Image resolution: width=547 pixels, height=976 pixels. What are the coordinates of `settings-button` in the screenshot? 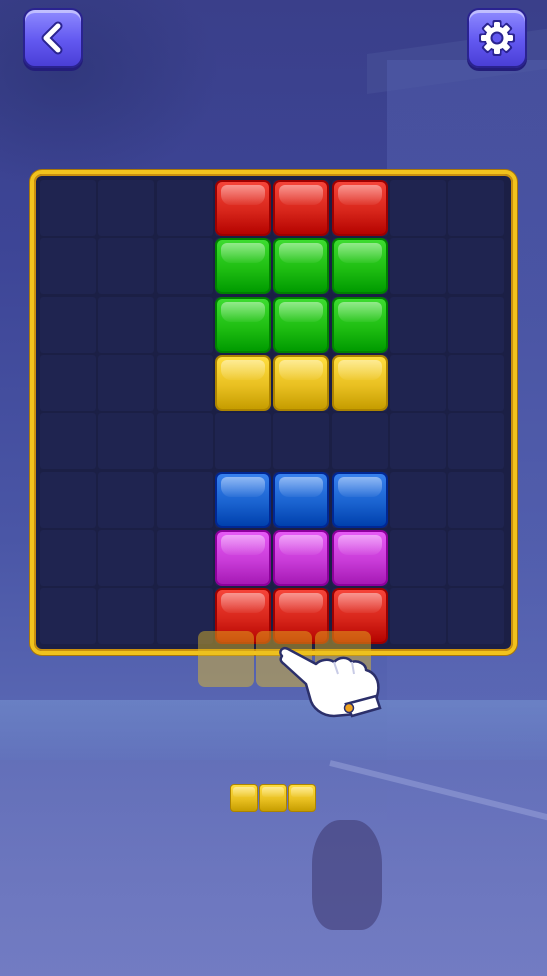 It's located at (497, 38).